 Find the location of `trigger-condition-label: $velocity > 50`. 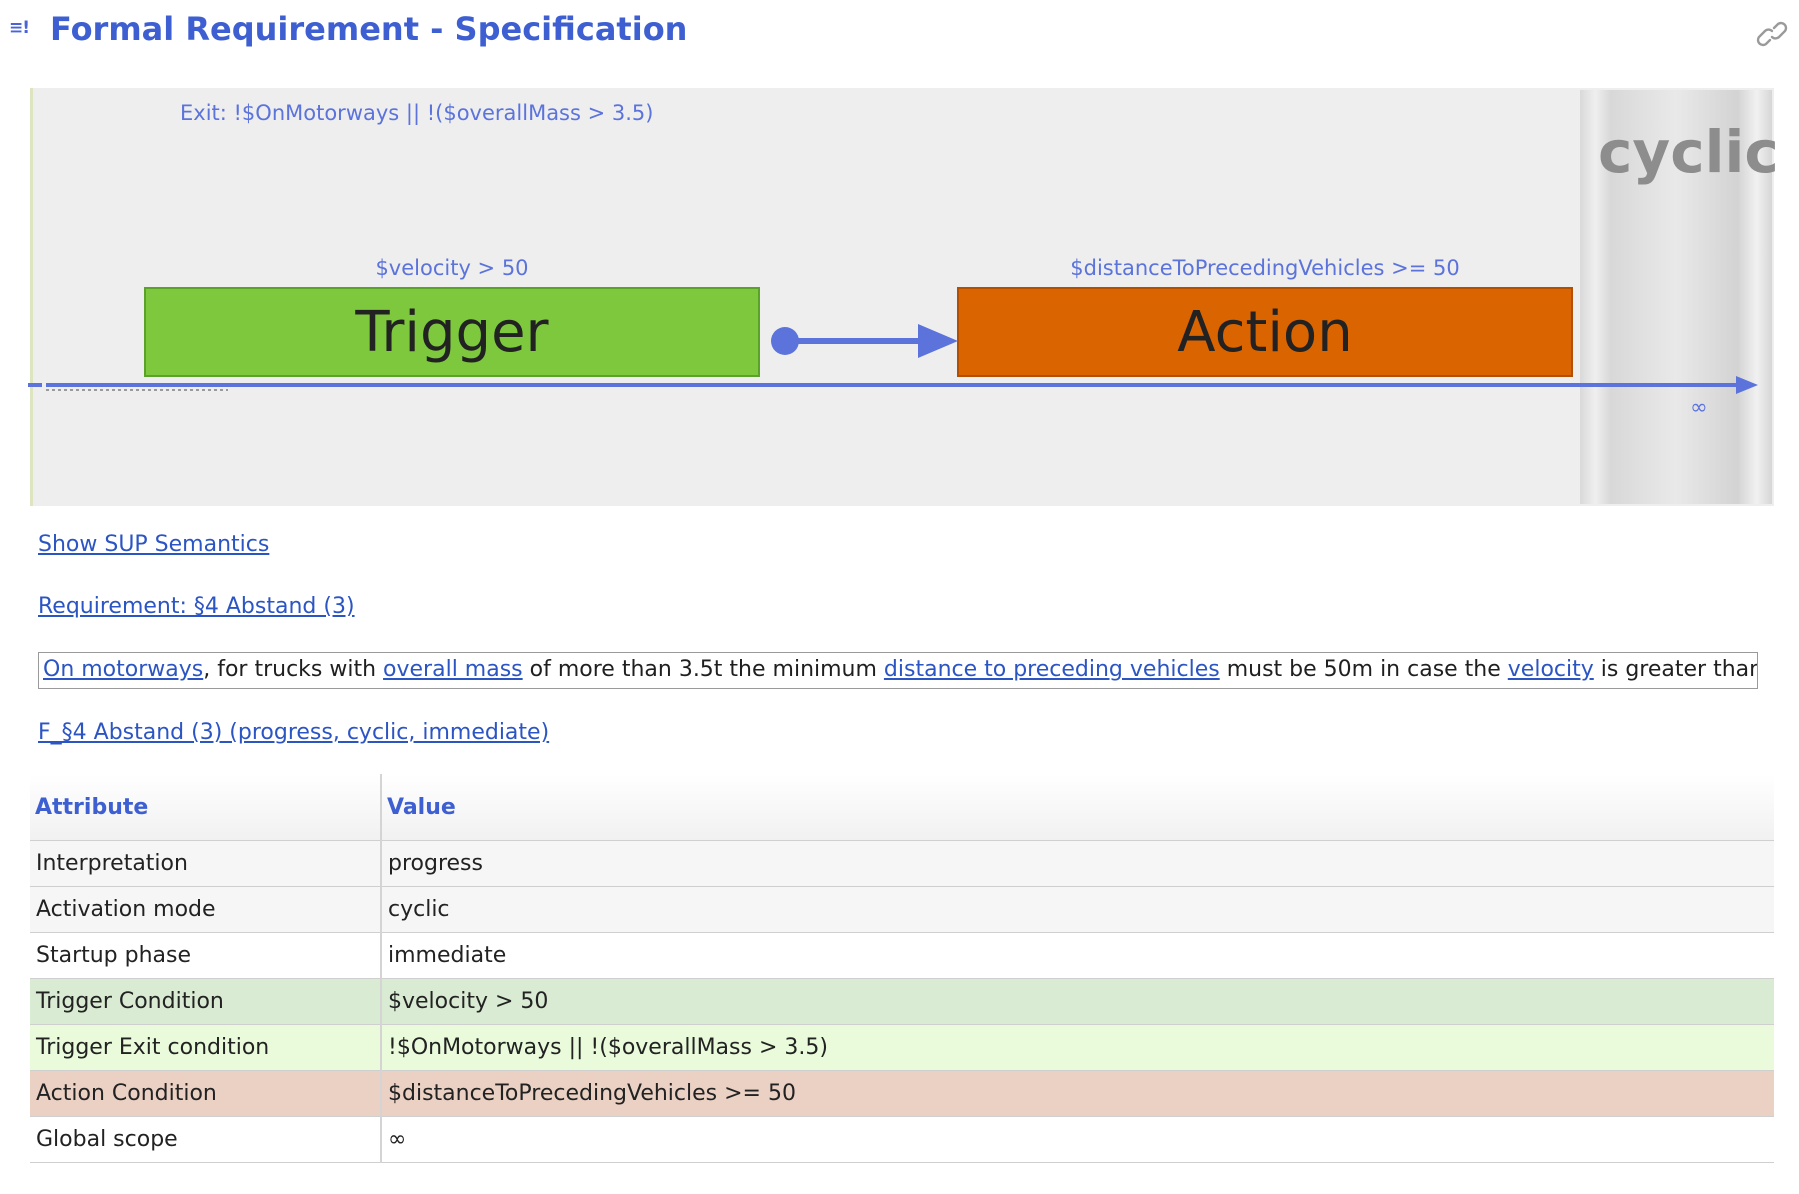

trigger-condition-label: $velocity > 50 is located at coordinates (452, 268).